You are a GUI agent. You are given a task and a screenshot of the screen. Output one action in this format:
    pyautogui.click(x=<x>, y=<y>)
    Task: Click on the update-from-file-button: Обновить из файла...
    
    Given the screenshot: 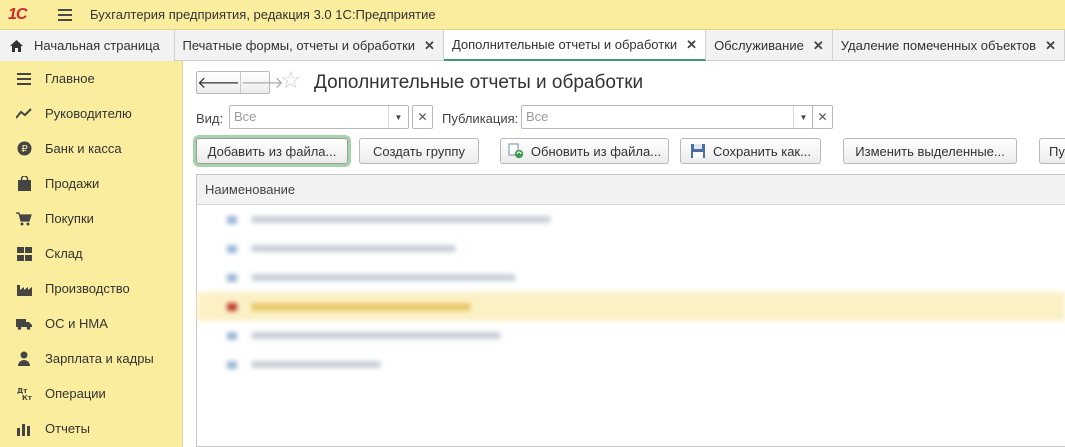 What is the action you would take?
    pyautogui.click(x=584, y=151)
    